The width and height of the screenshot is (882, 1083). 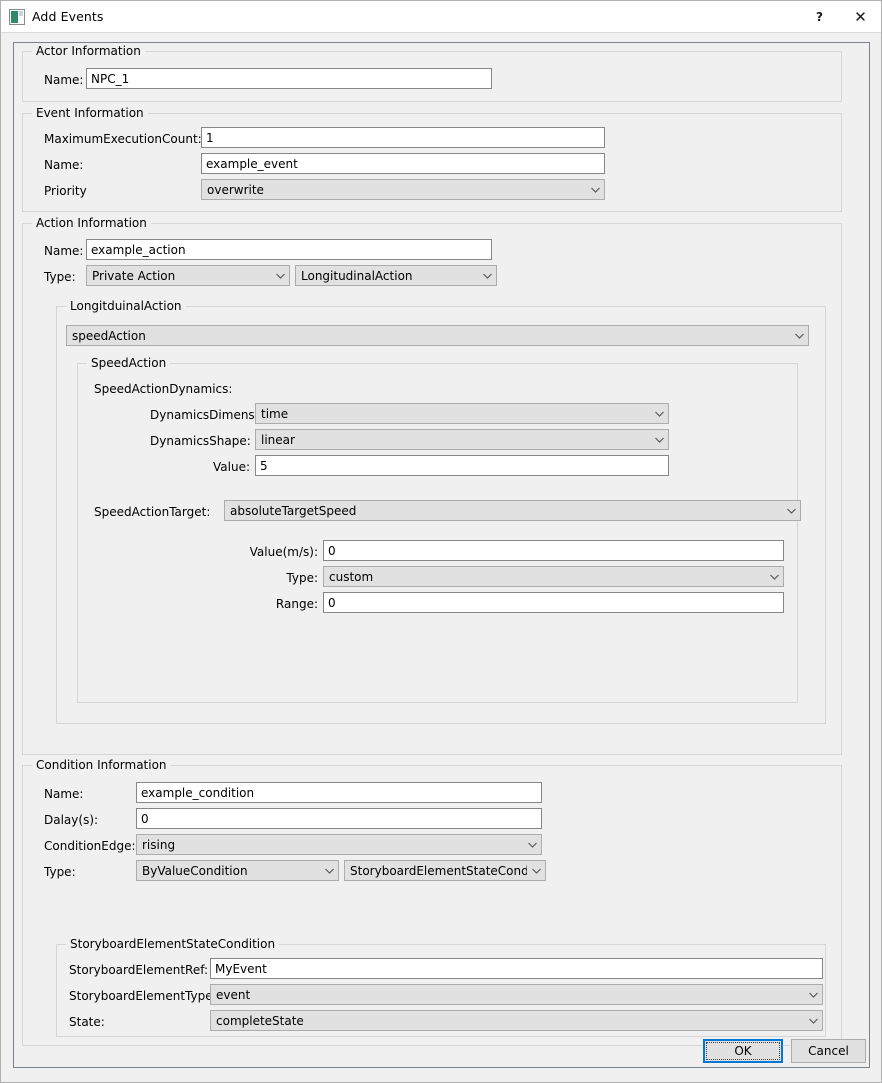 I want to click on title-bar-separator, so click(x=441, y=32).